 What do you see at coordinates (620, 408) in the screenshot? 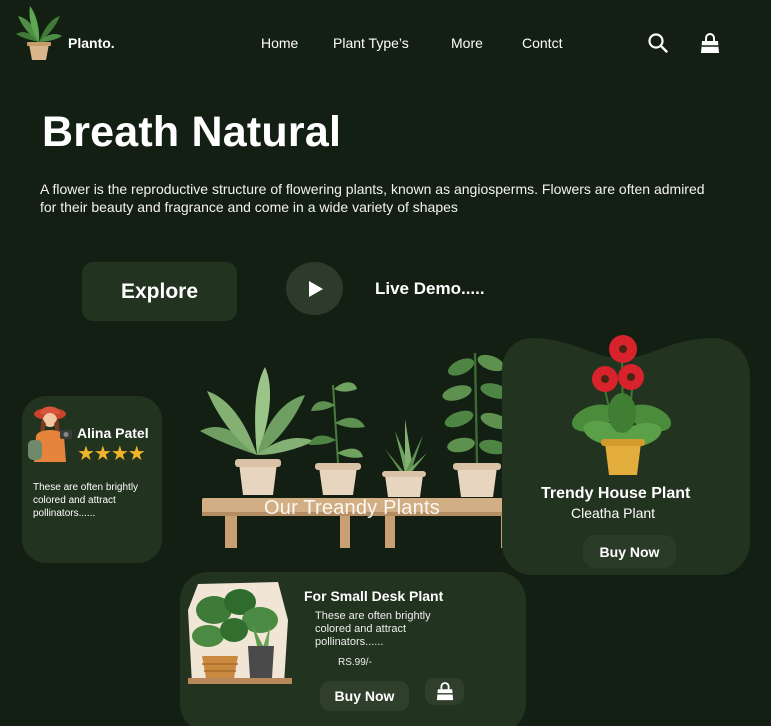
I see `flower-plant-image` at bounding box center [620, 408].